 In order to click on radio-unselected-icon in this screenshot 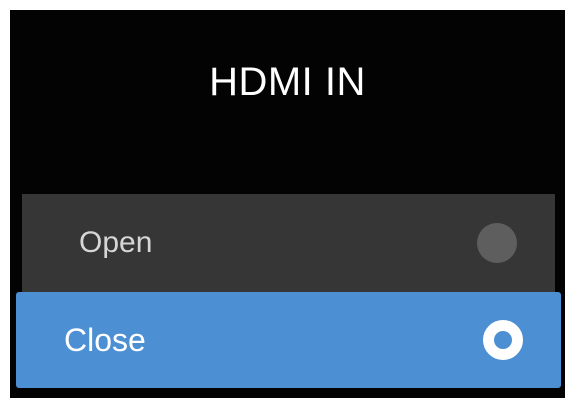, I will do `click(497, 243)`.